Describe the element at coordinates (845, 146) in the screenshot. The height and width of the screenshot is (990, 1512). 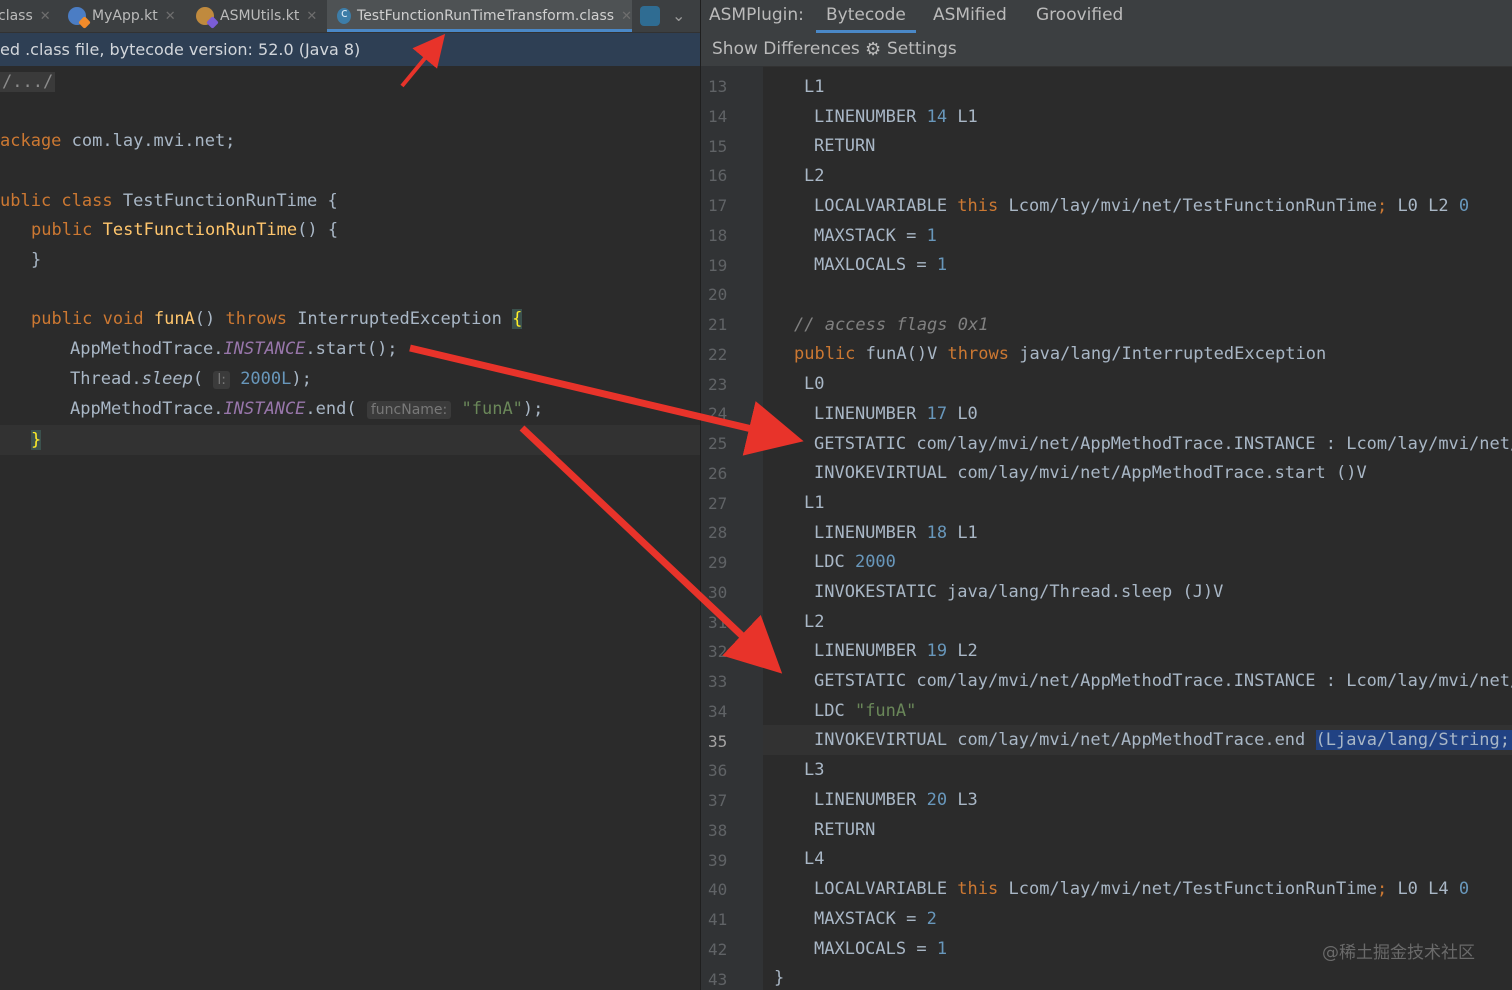
I see `bytecode-line: RETURN` at that location.